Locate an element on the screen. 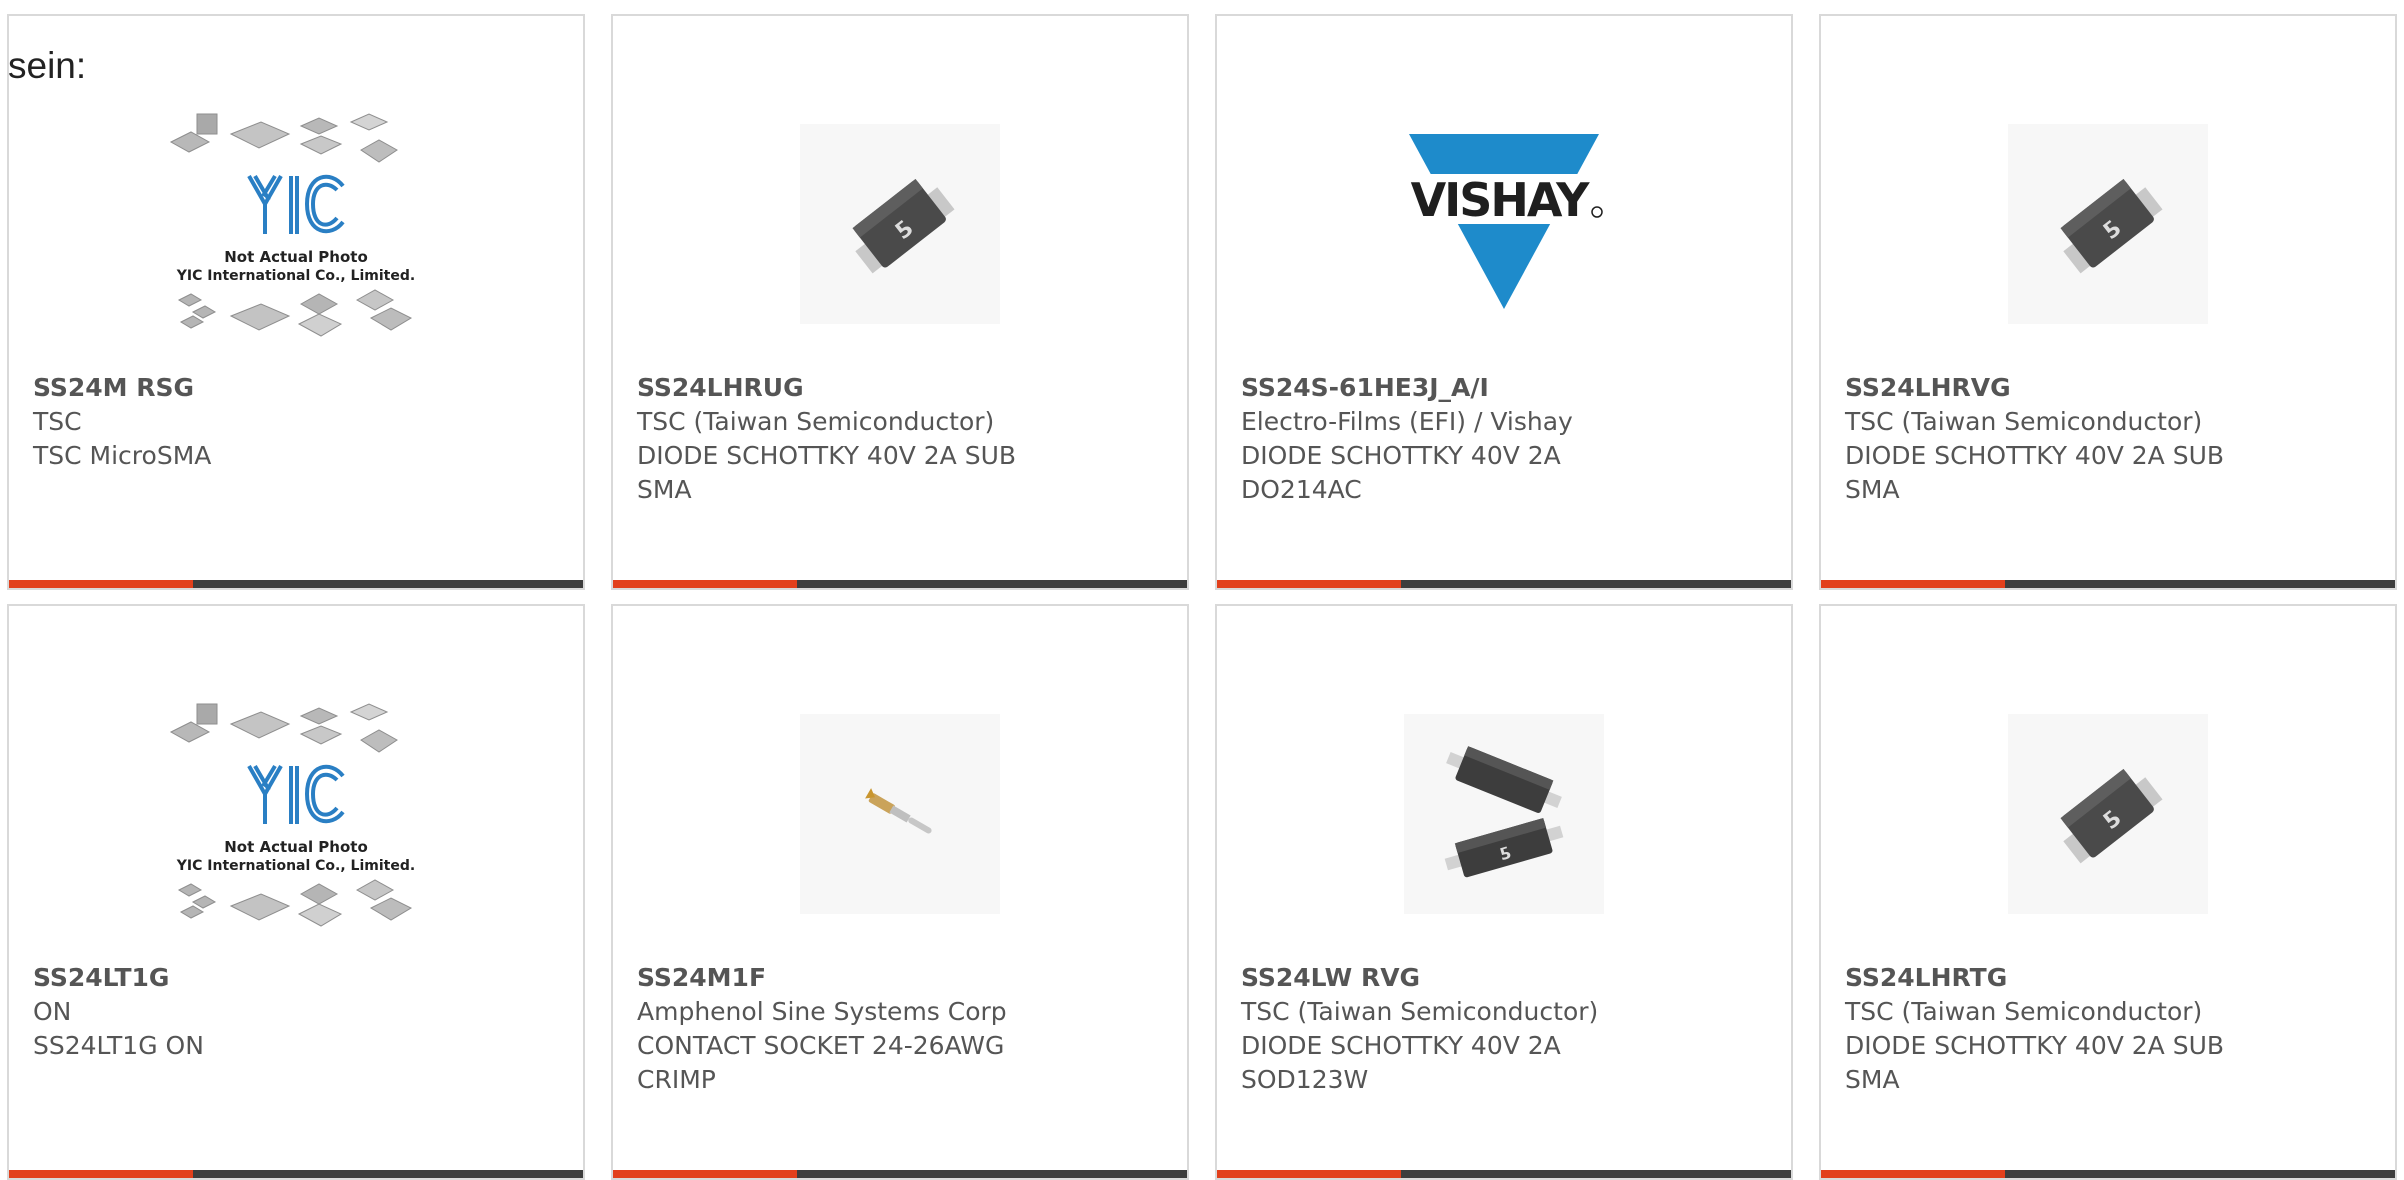 The height and width of the screenshot is (1180, 2404). part-number: SS24LHRVG is located at coordinates (2110, 388).